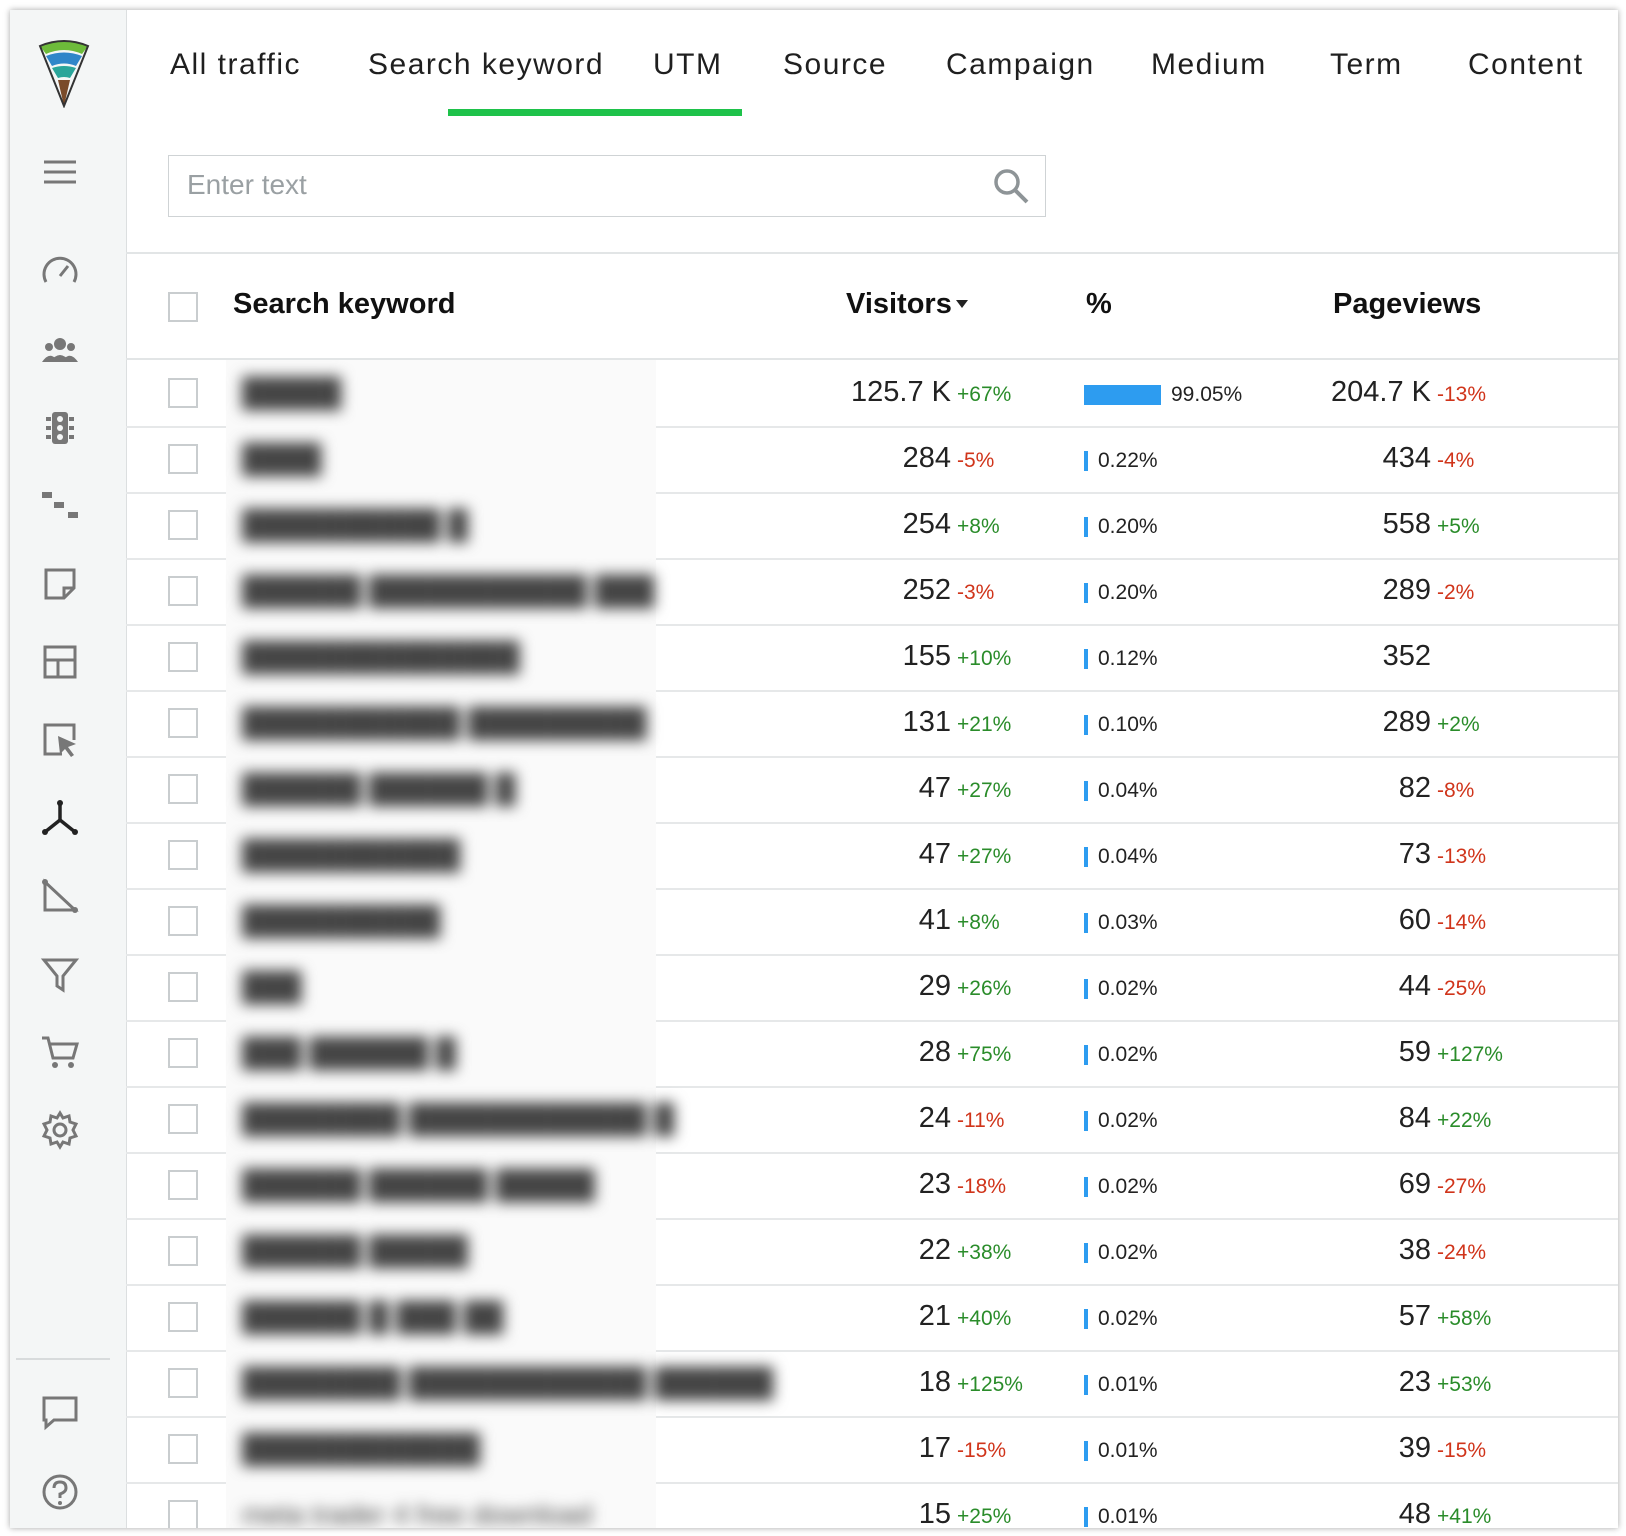  Describe the element at coordinates (1011, 186) in the screenshot. I see `search-icon` at that location.